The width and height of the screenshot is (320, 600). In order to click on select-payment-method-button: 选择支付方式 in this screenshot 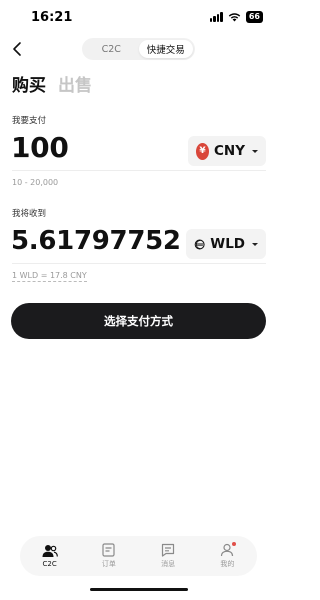, I will do `click(138, 321)`.